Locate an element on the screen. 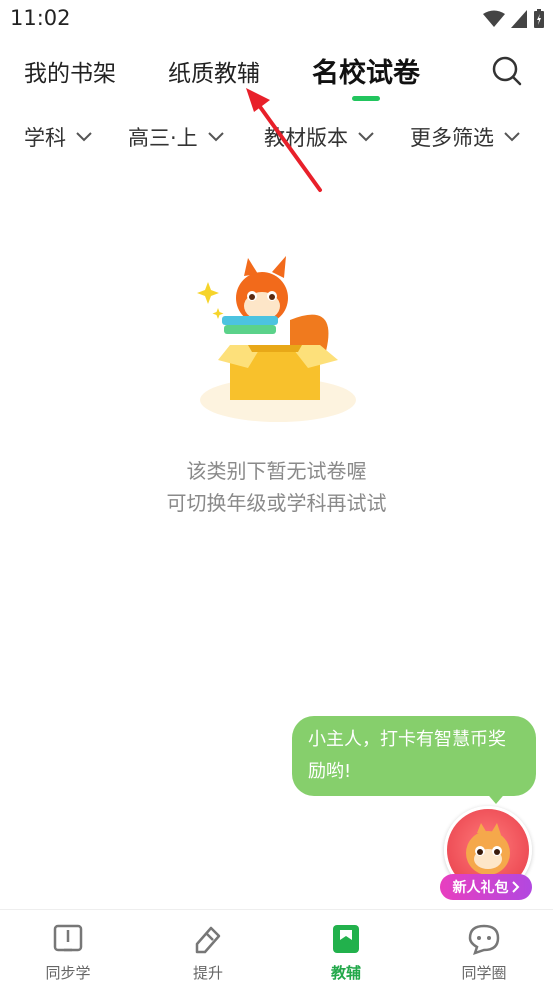 The height and width of the screenshot is (985, 553). book-icon is located at coordinates (68, 938).